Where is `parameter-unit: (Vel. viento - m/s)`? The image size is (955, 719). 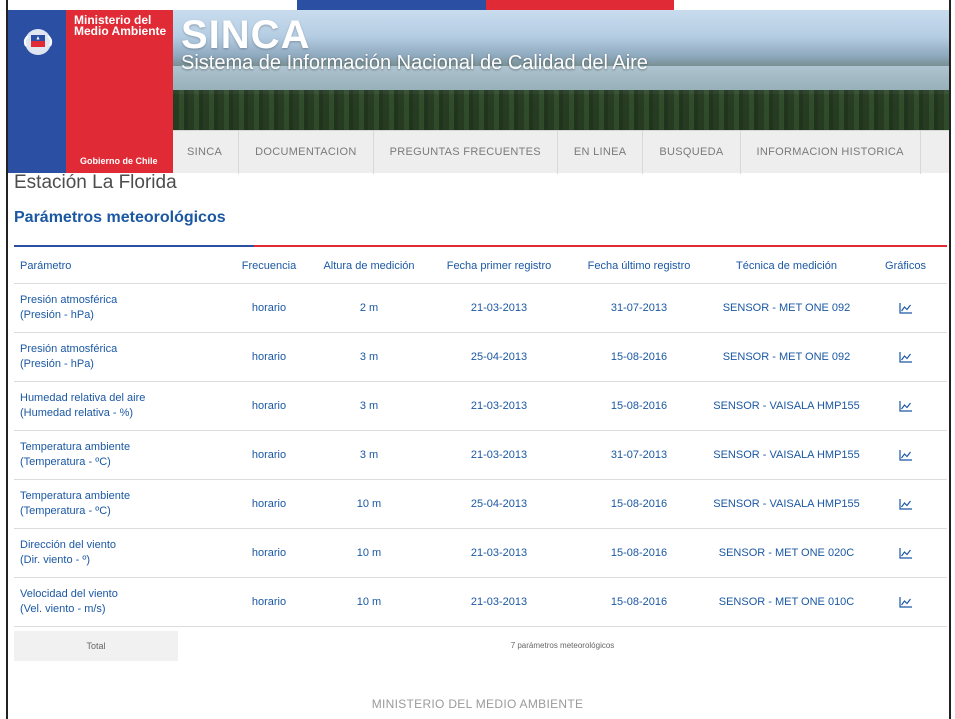
parameter-unit: (Vel. viento - m/s) is located at coordinates (63, 608).